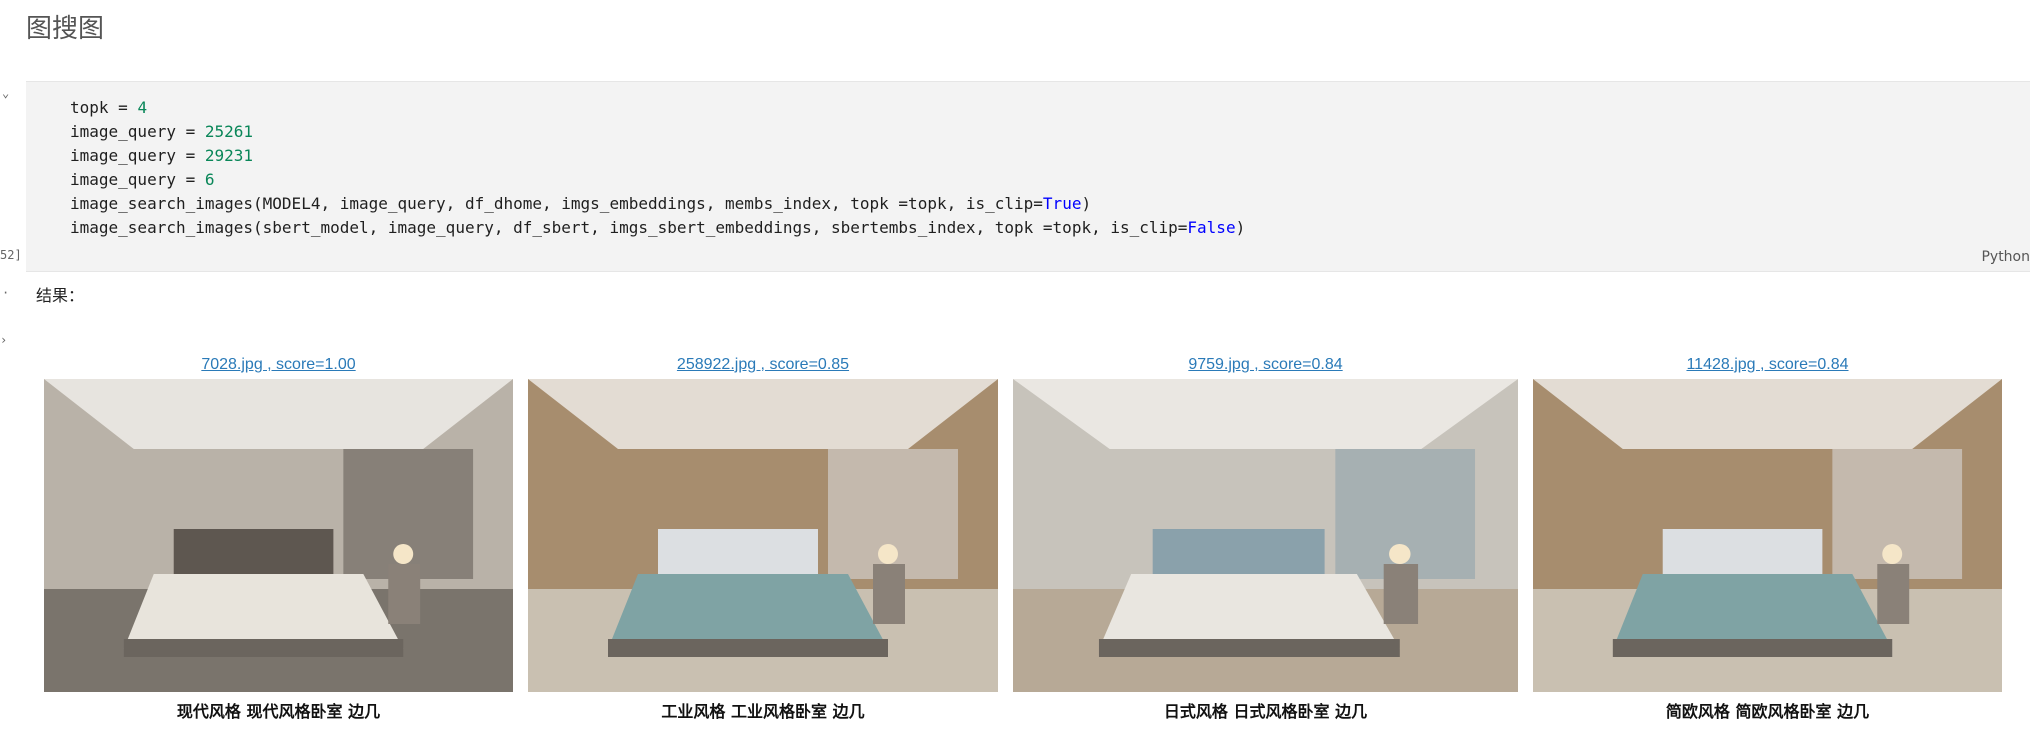 Image resolution: width=2030 pixels, height=736 pixels. I want to click on execution-count: 52], so click(11, 255).